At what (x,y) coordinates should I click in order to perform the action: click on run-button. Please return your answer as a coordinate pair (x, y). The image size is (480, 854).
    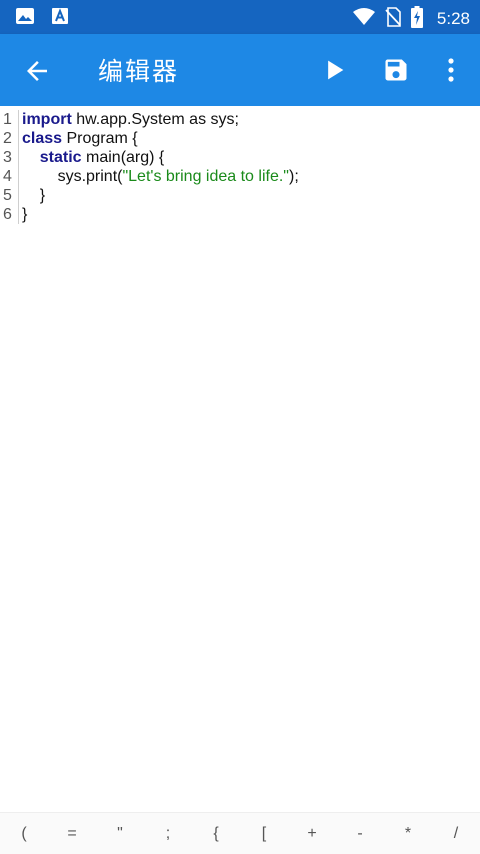
    Looking at the image, I should click on (334, 70).